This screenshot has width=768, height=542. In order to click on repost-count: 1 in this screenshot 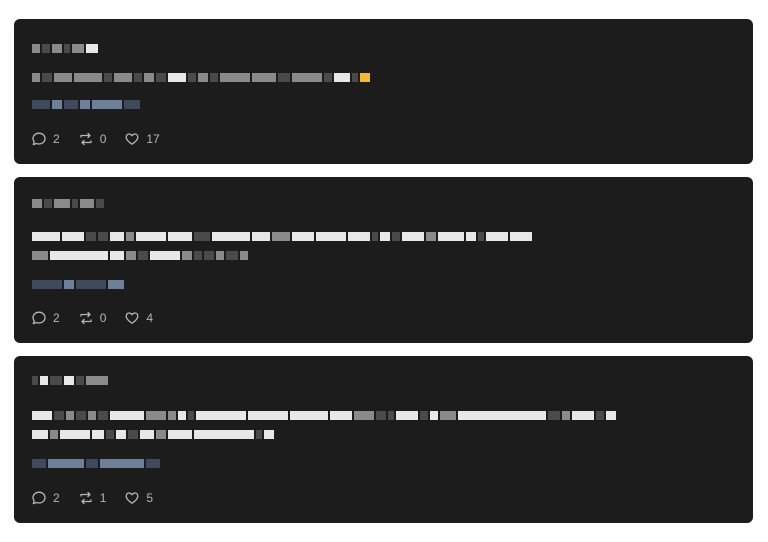, I will do `click(103, 498)`.